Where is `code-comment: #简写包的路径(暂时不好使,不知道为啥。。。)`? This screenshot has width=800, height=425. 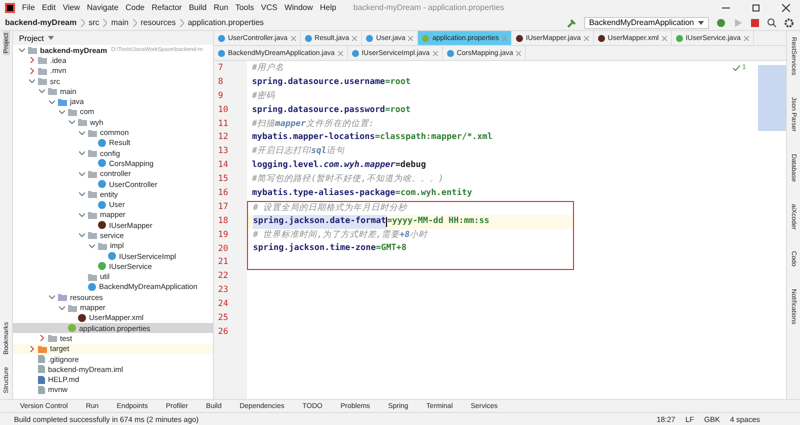 code-comment: #简写包的路径(暂时不好使,不知道为啥。。。) is located at coordinates (348, 179).